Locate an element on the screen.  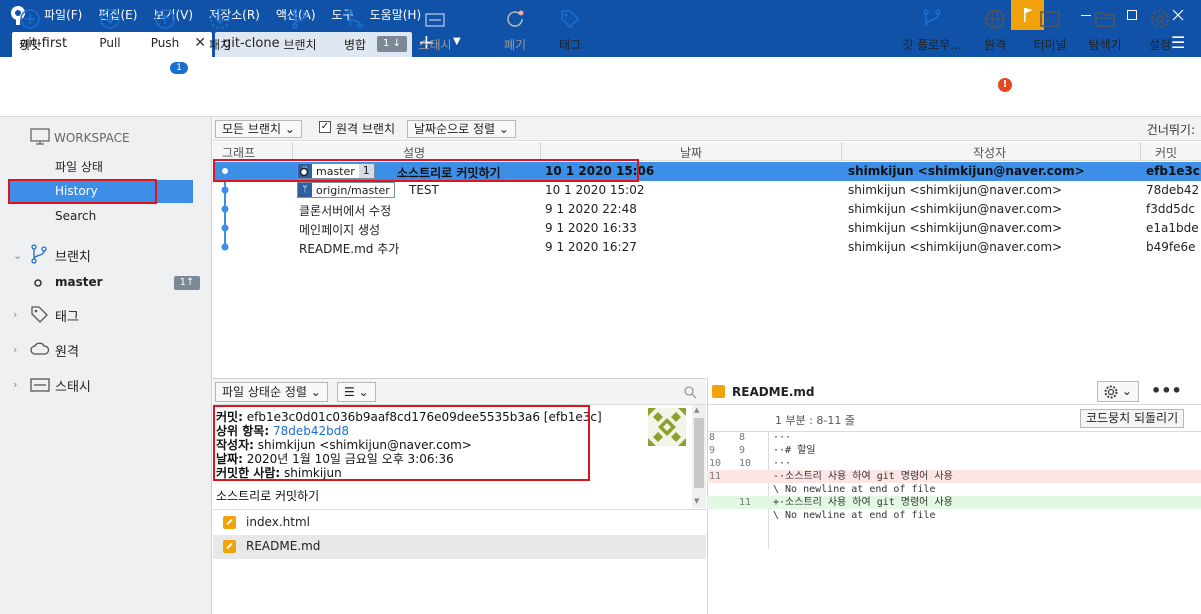
more-options-icon: ••• is located at coordinates (1166, 390).